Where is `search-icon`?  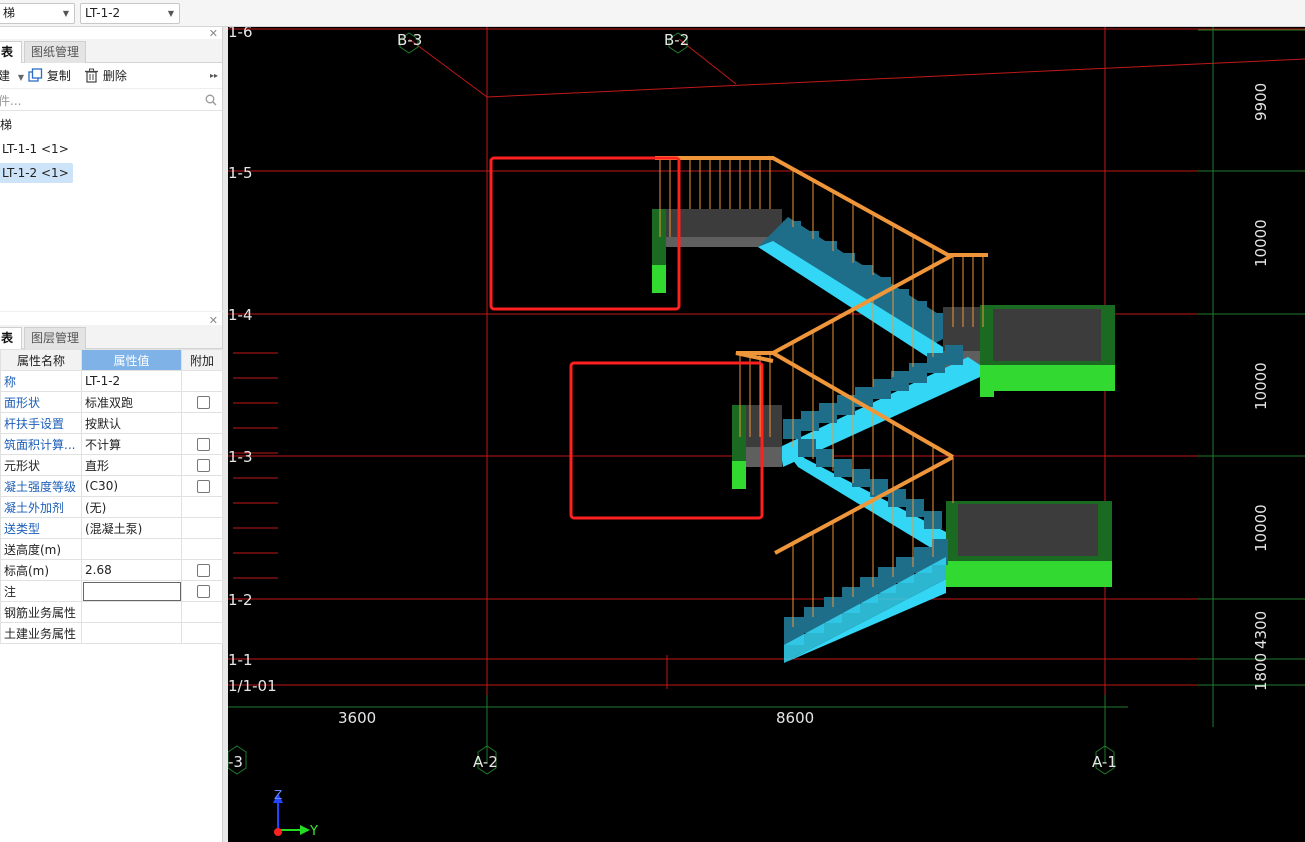
search-icon is located at coordinates (211, 100).